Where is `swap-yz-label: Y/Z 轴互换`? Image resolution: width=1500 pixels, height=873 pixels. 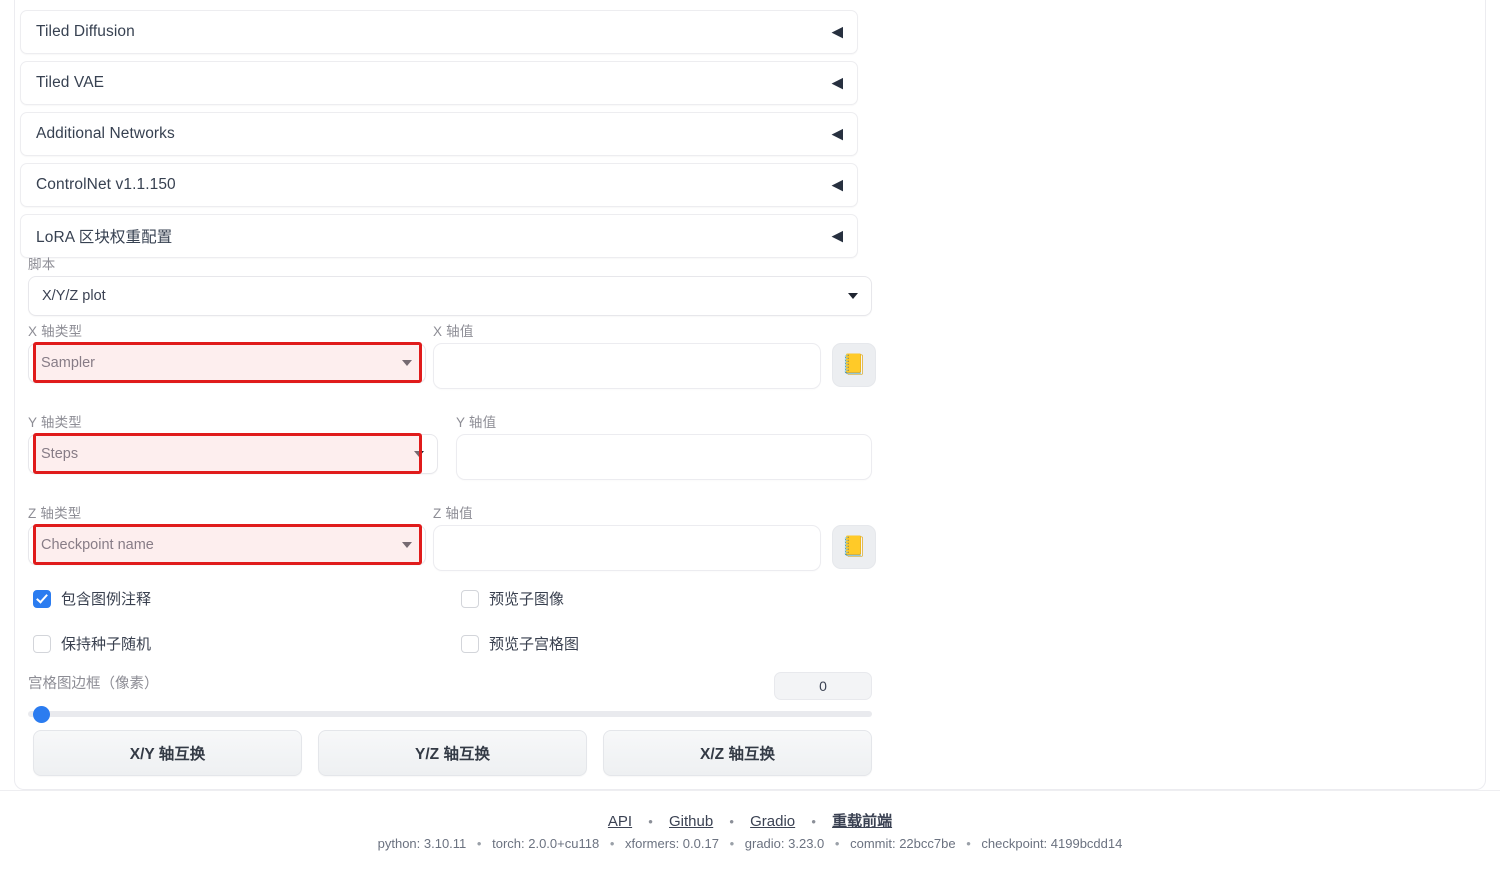
swap-yz-label: Y/Z 轴互换 is located at coordinates (452, 754).